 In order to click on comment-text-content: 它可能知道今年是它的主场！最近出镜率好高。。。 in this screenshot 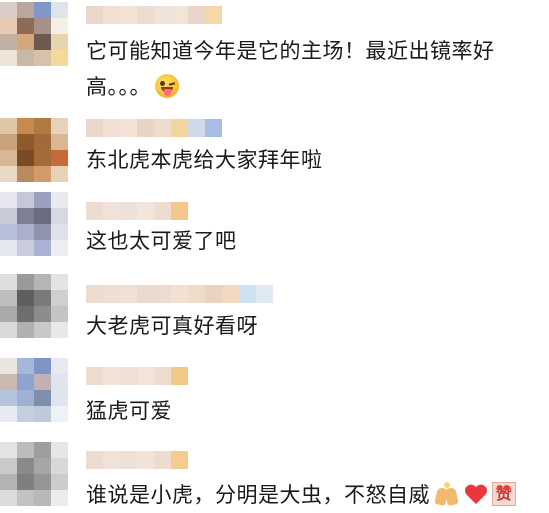, I will do `click(290, 69)`.